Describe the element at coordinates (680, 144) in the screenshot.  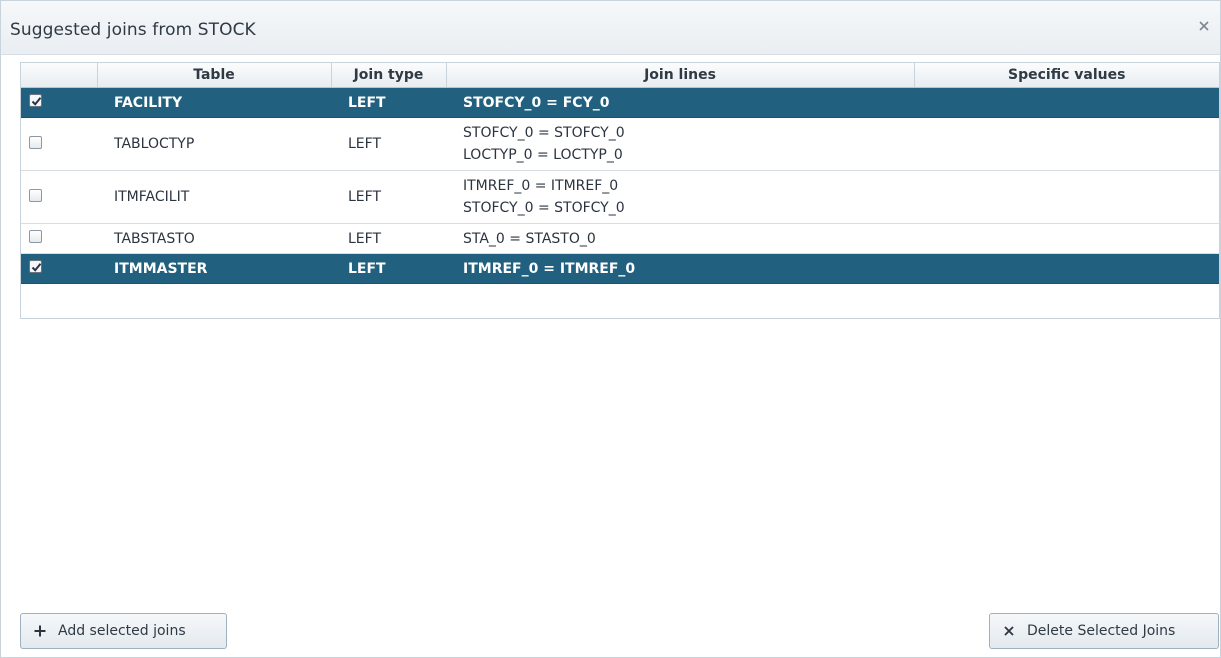
I see `join-lines-cell: STOFCY_0 = STOFCY_0 LOCTYP_0 = LOCTYP_0` at that location.